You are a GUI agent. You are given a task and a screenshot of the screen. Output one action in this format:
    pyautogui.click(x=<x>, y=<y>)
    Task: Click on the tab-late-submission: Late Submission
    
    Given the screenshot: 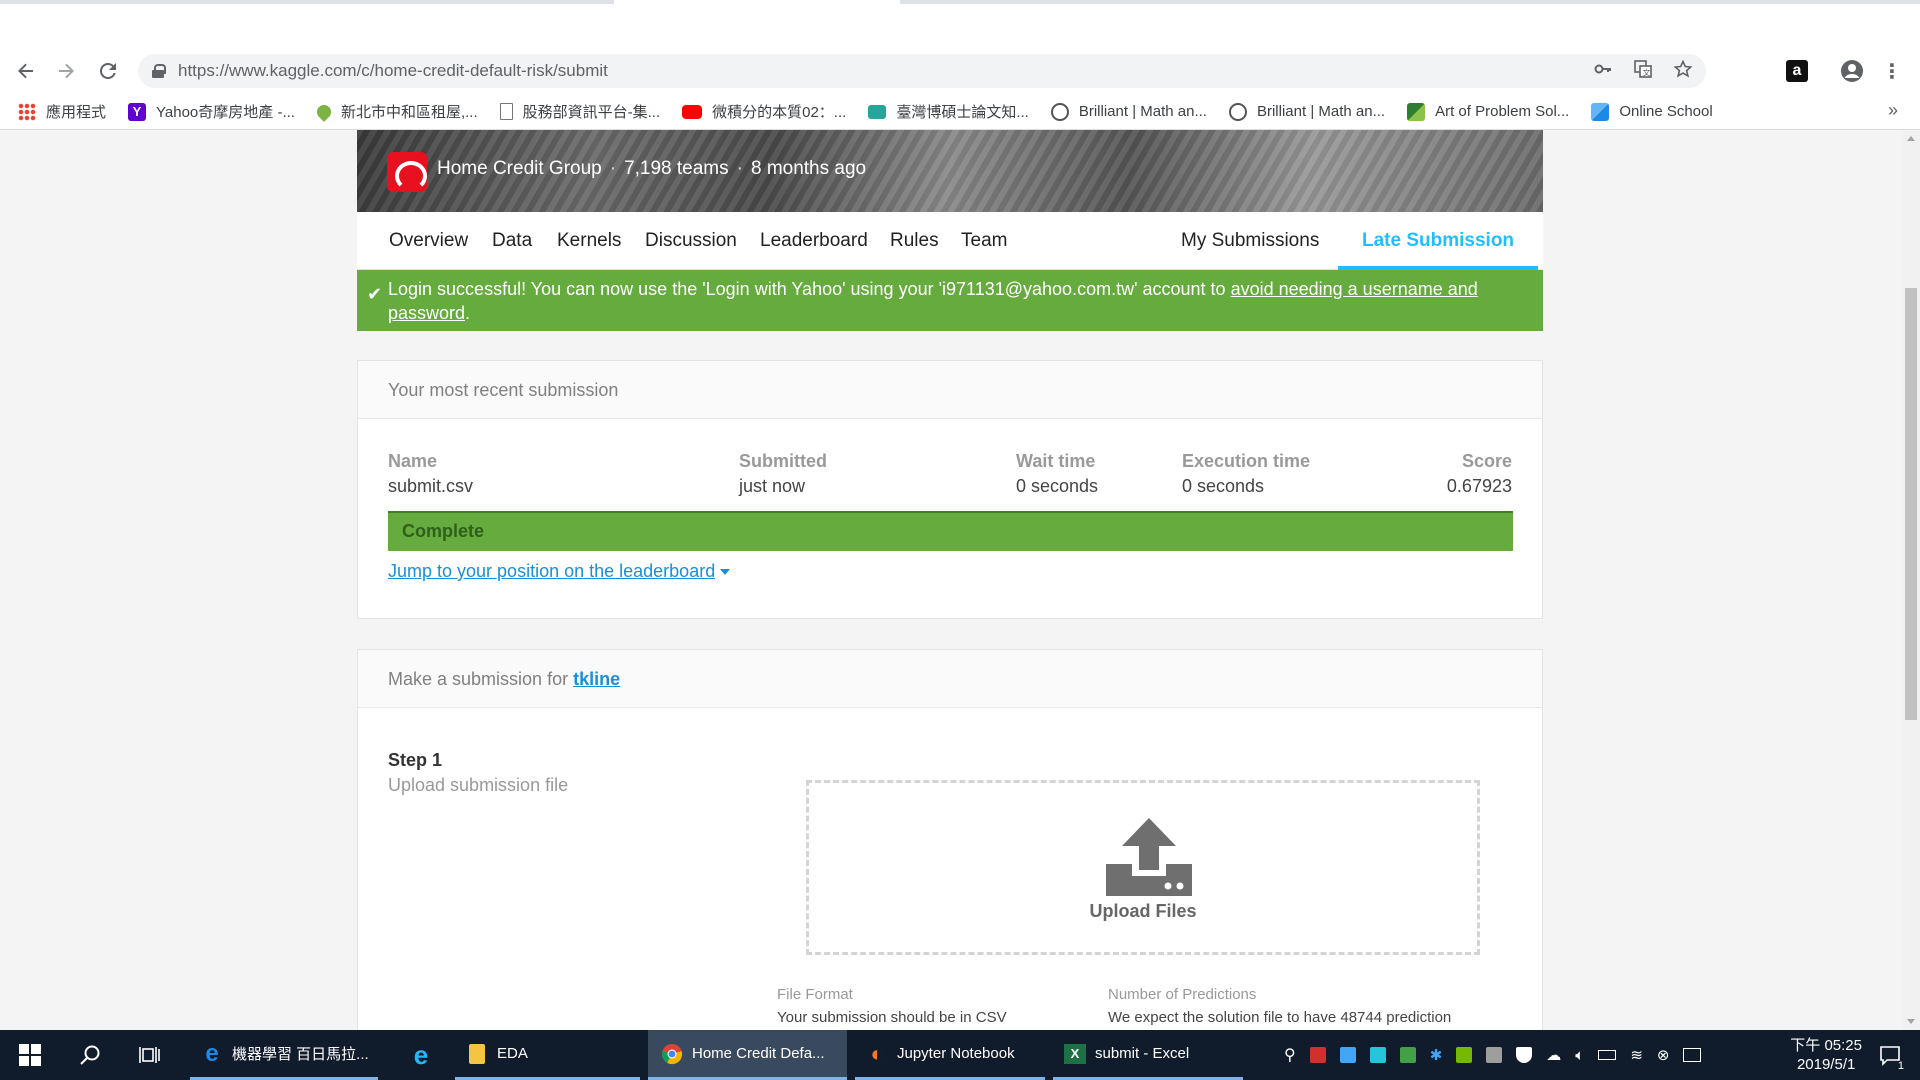 What is the action you would take?
    pyautogui.click(x=1438, y=241)
    